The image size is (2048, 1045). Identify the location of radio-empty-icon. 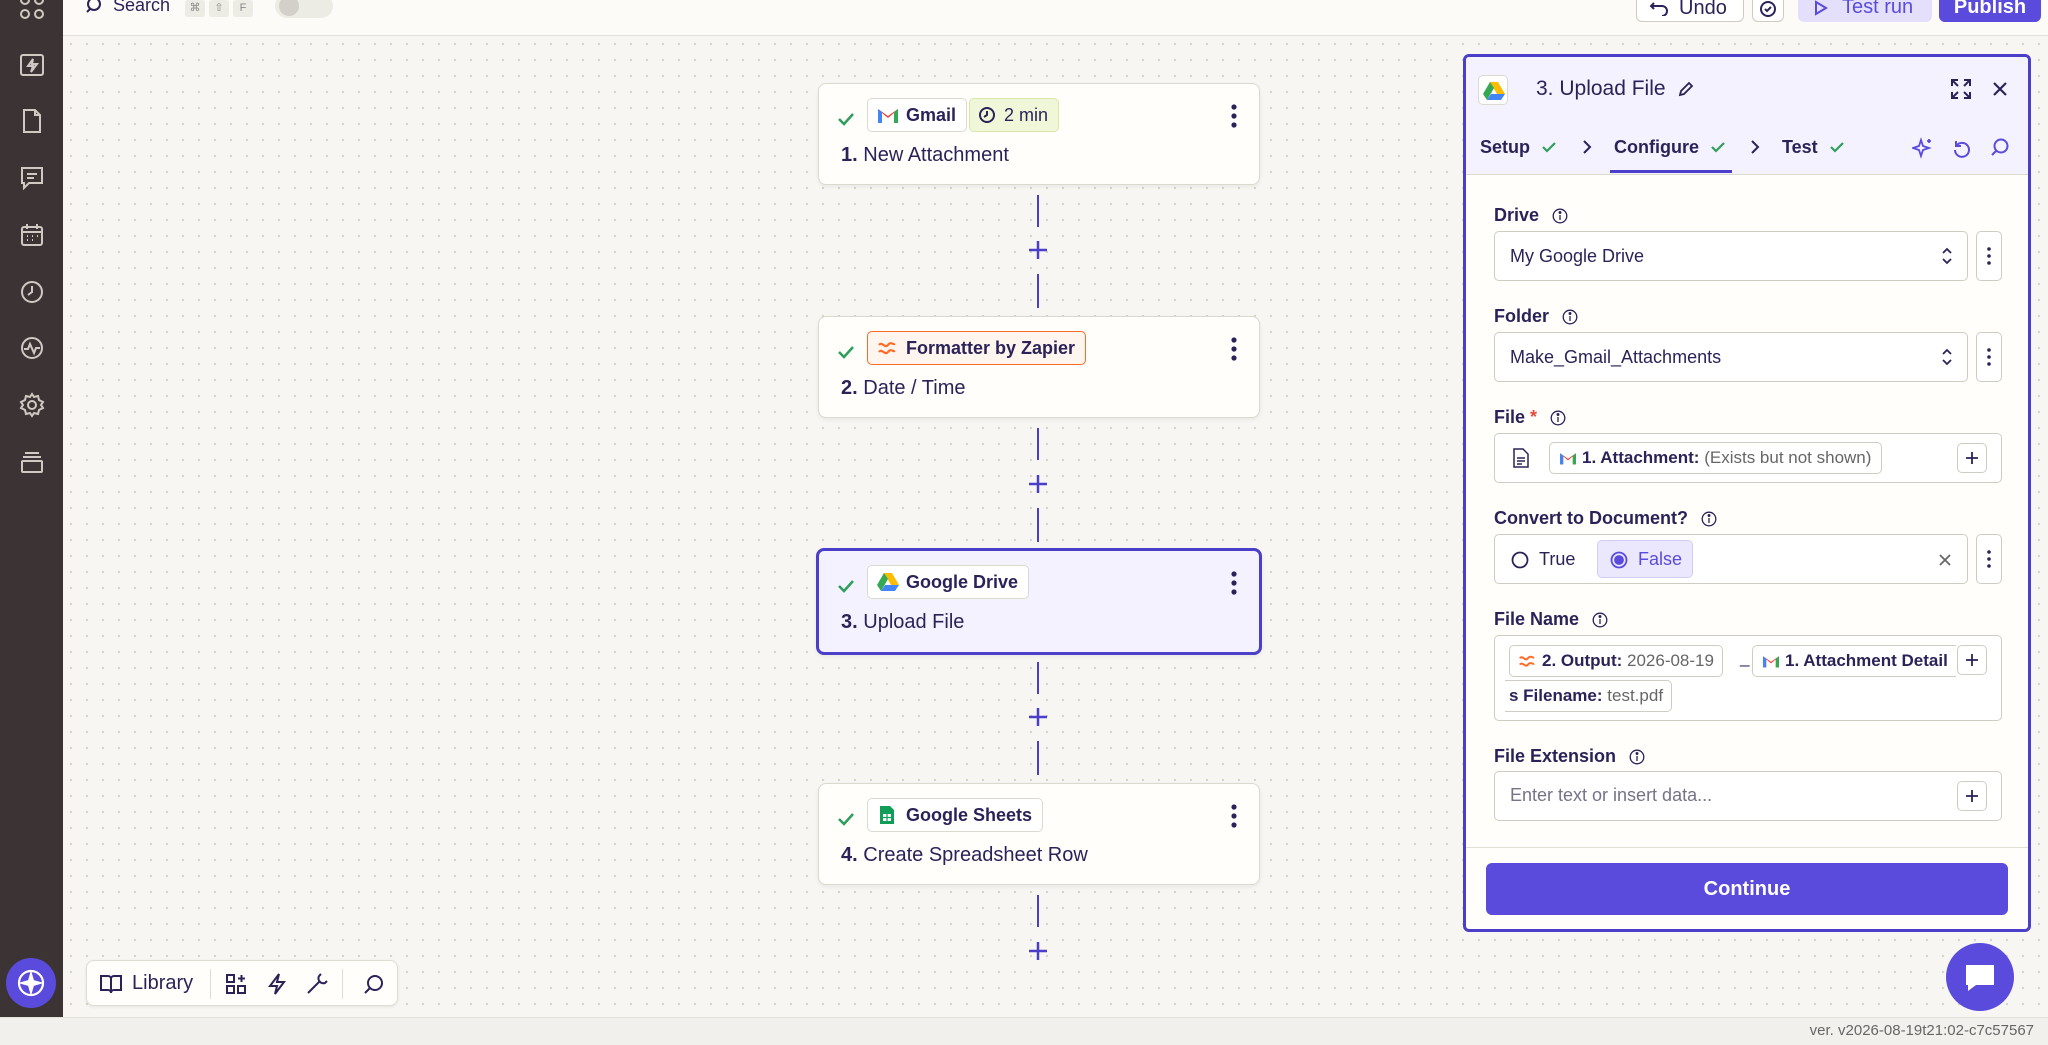
(1520, 560).